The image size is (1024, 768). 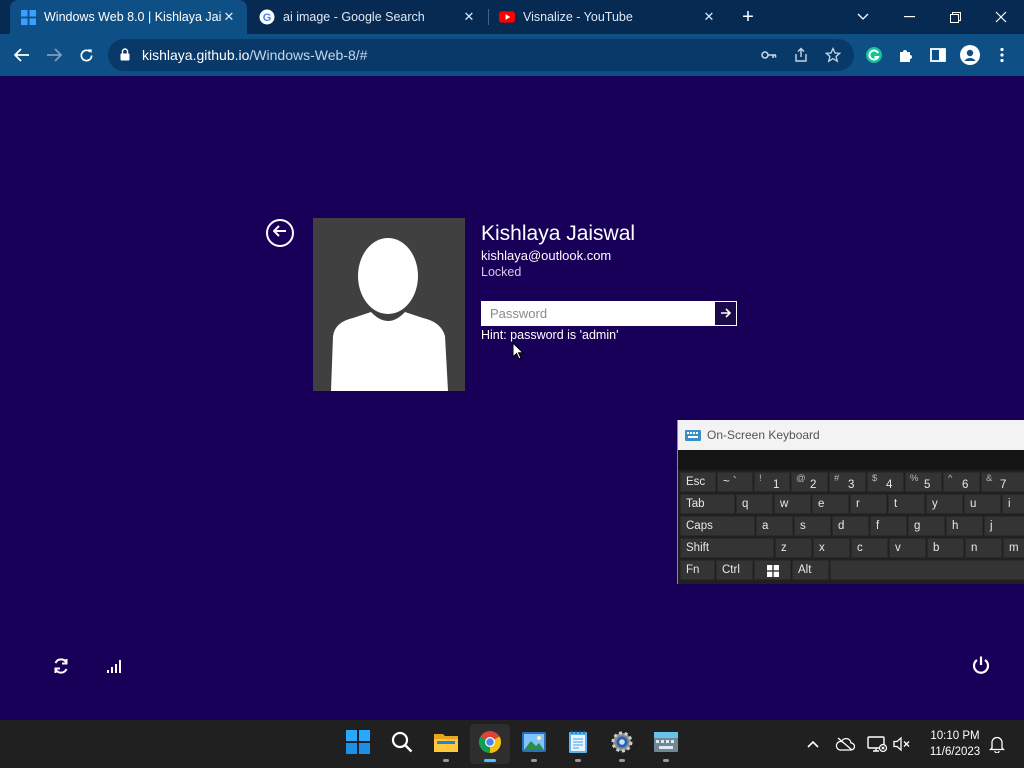 I want to click on key-c: c, so click(x=869, y=548).